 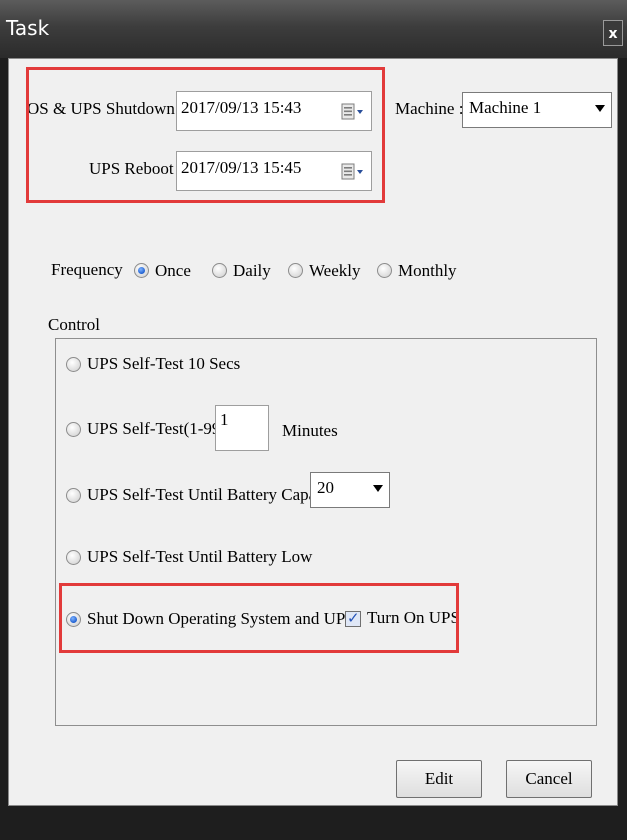 I want to click on close-button: x, so click(x=613, y=33).